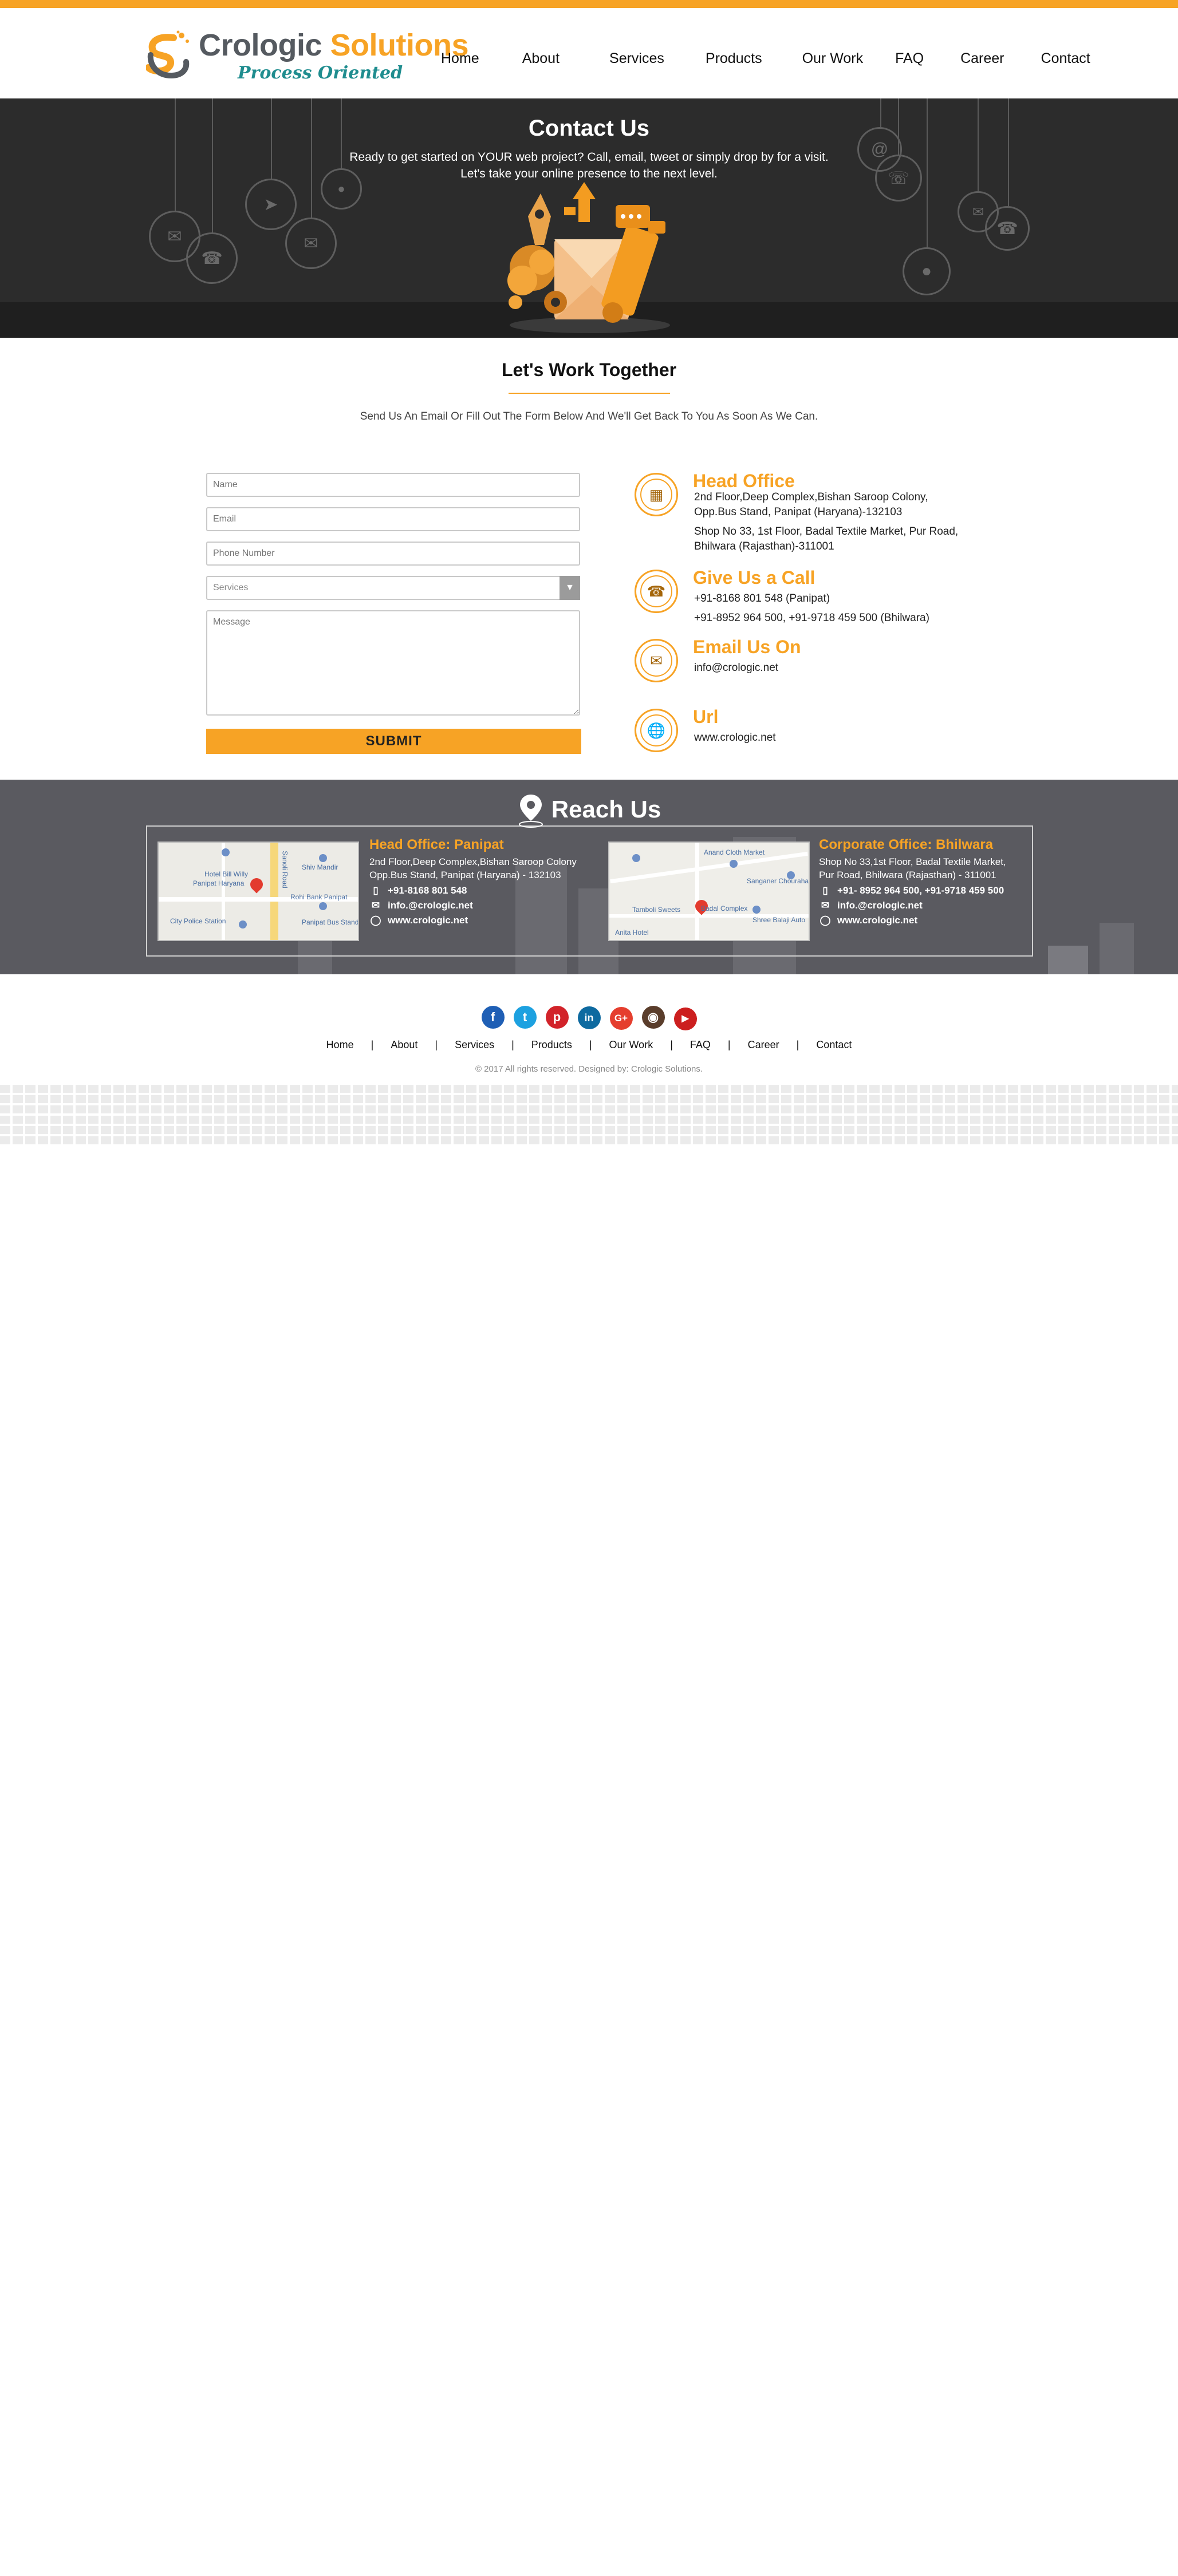 The width and height of the screenshot is (1178, 2576). Describe the element at coordinates (982, 58) in the screenshot. I see `nav-career: Career` at that location.